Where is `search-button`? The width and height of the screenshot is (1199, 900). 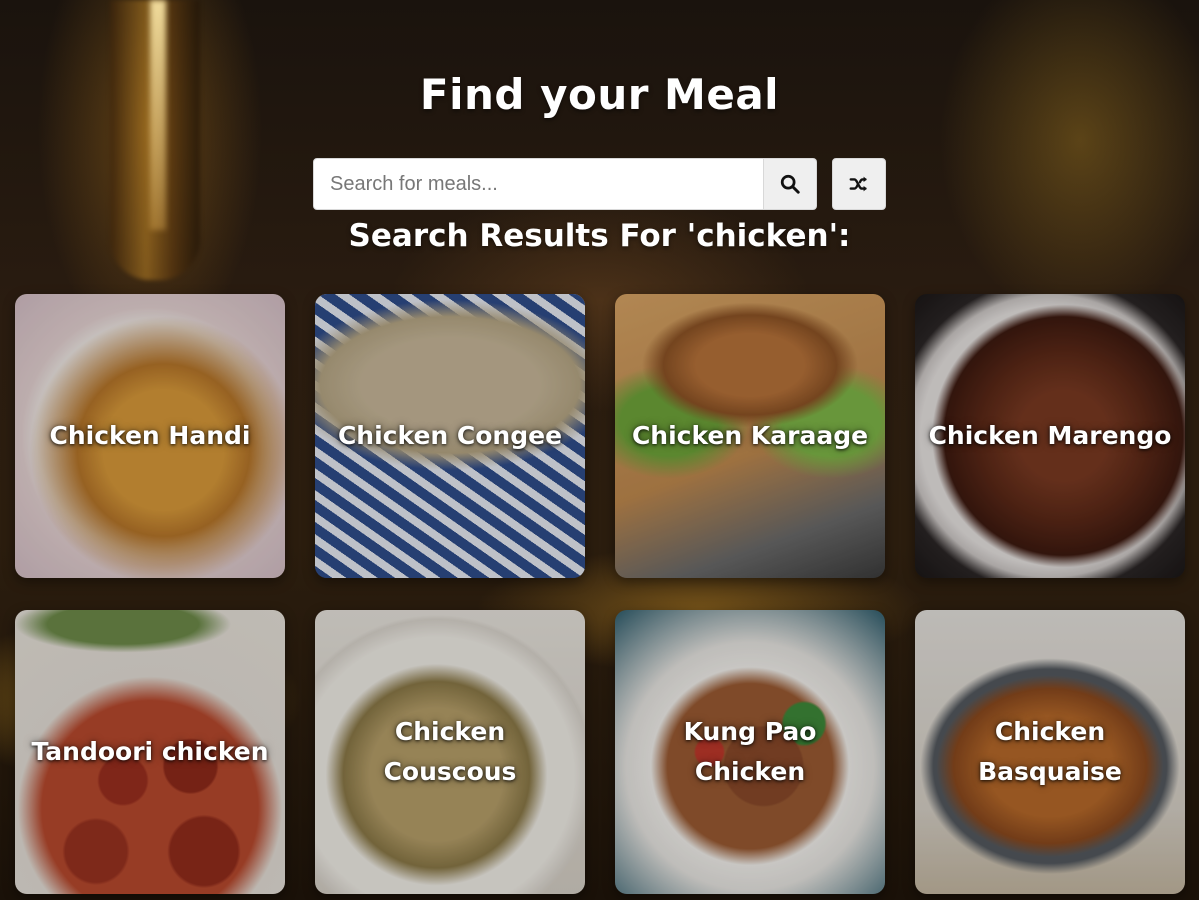 search-button is located at coordinates (790, 184).